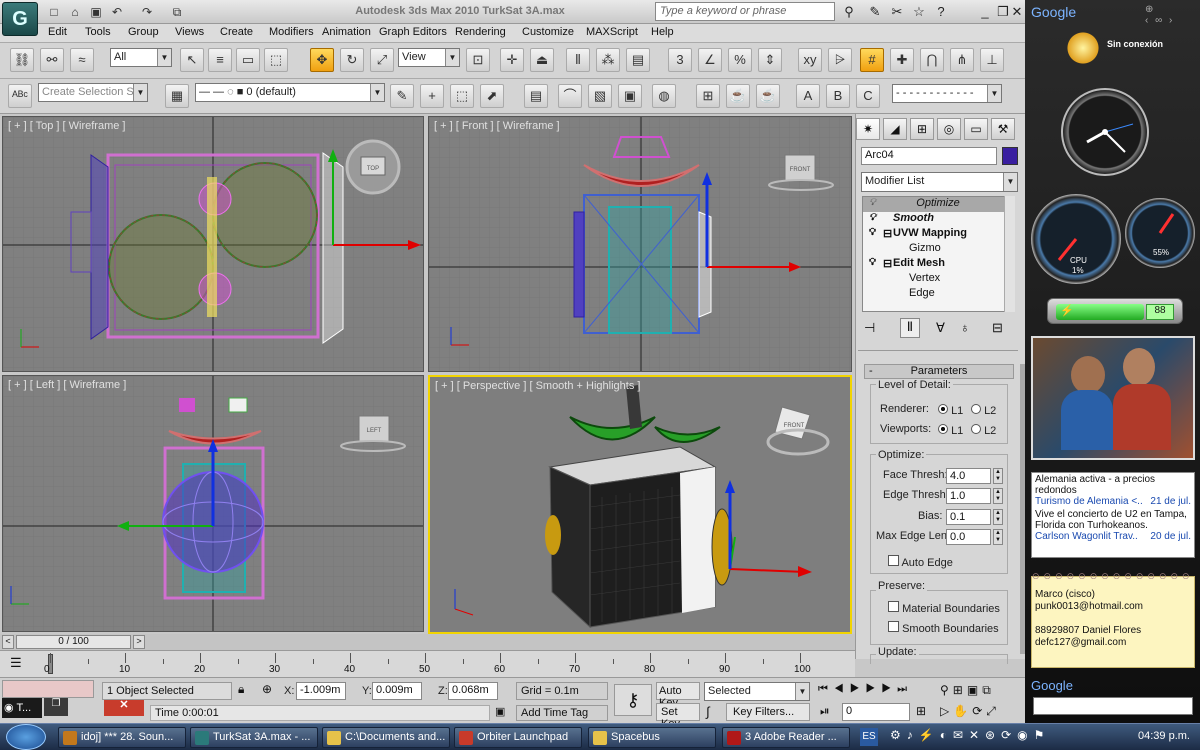 Image resolution: width=1200 pixels, height=750 pixels. I want to click on expand-icon: ⊟, so click(887, 263).